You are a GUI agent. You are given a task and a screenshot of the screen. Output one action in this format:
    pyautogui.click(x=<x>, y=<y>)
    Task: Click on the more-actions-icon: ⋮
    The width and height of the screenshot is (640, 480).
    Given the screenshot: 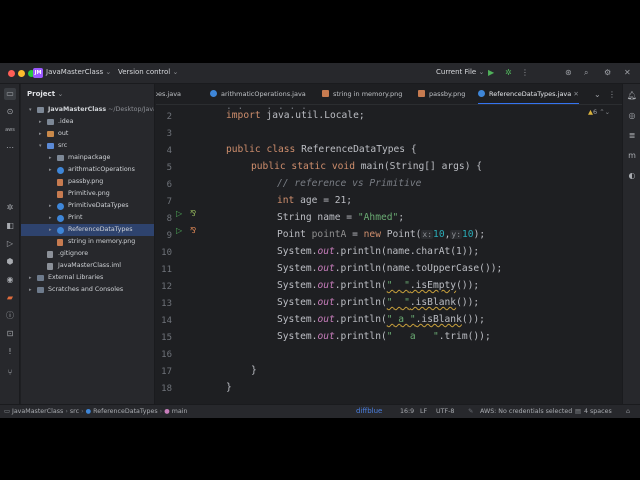 What is the action you would take?
    pyautogui.click(x=525, y=73)
    